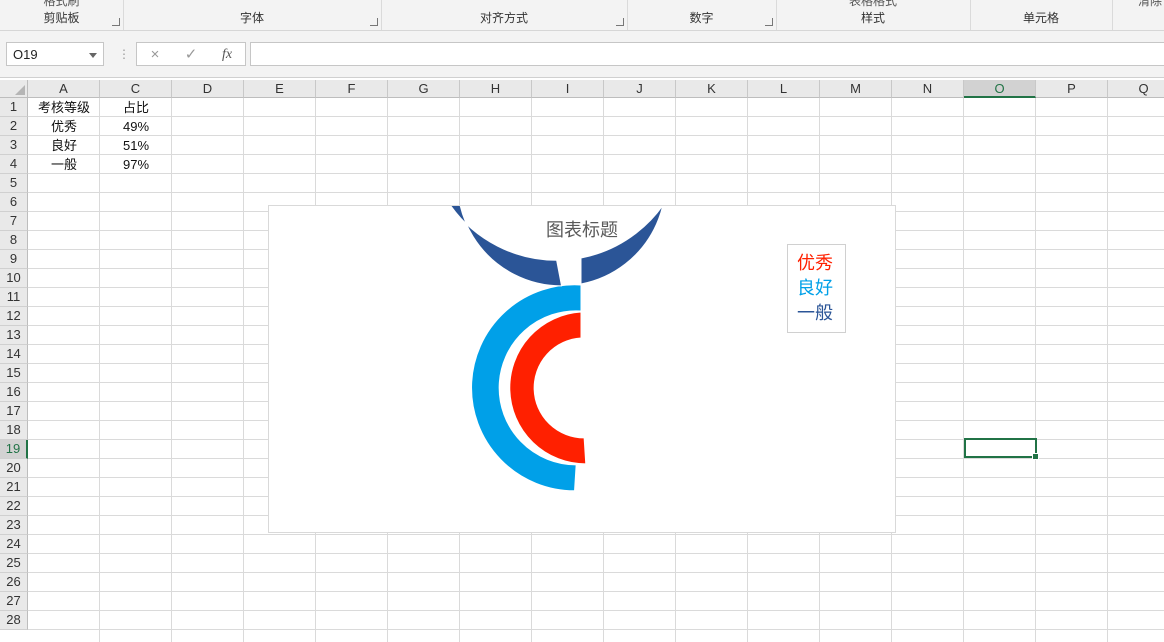 This screenshot has height=642, width=1164. I want to click on format-painter-button: 格式刷, so click(61, 4).